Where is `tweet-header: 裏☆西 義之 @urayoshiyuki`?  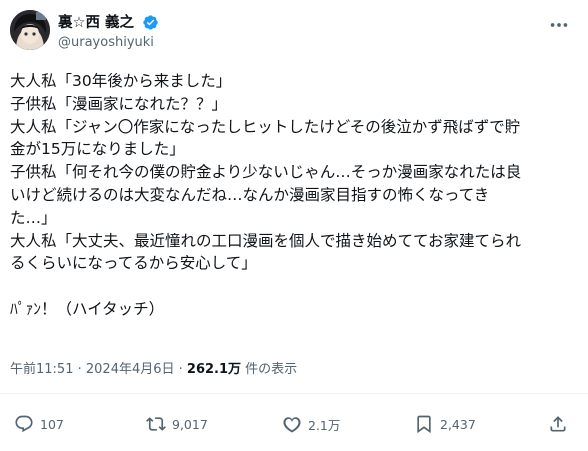 tweet-header: 裏☆西 義之 @urayoshiyuki is located at coordinates (294, 34).